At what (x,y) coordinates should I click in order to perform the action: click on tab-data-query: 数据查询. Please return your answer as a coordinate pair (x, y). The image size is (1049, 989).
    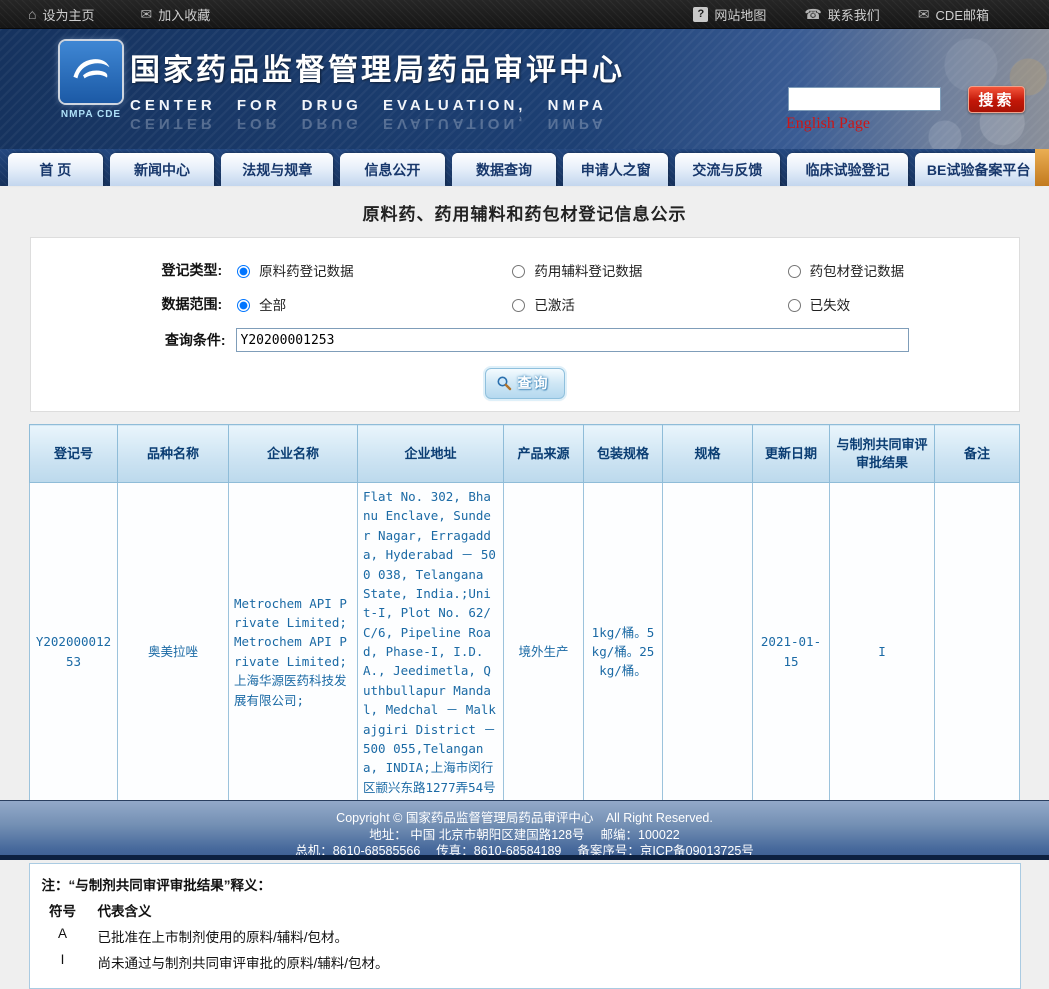
    Looking at the image, I should click on (504, 169).